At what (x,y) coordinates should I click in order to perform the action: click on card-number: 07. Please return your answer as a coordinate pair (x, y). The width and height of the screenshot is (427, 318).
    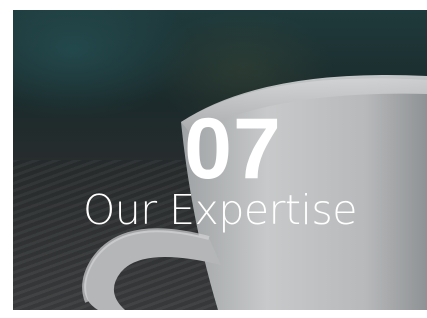
    Looking at the image, I should click on (233, 149).